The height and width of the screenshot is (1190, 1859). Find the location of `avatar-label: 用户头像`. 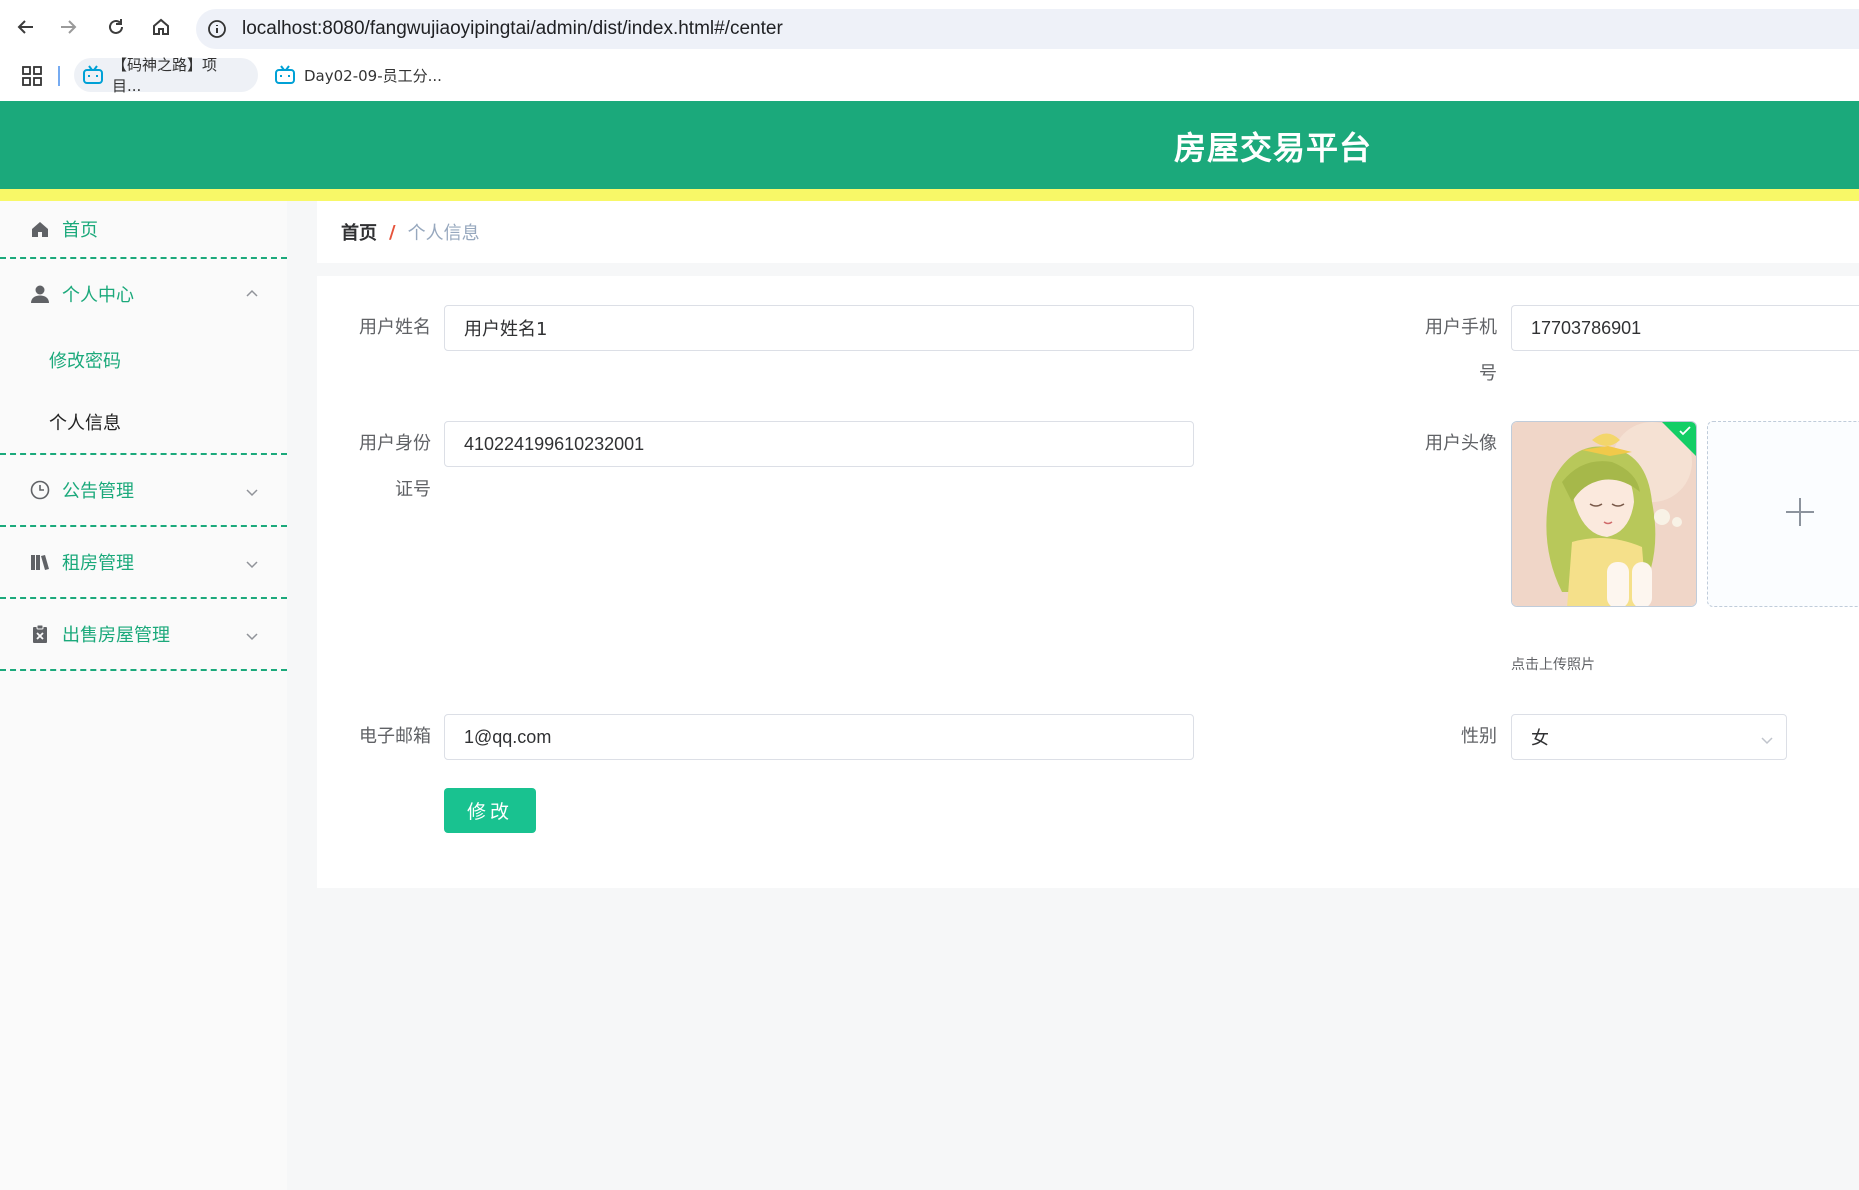

avatar-label: 用户头像 is located at coordinates (1461, 443).